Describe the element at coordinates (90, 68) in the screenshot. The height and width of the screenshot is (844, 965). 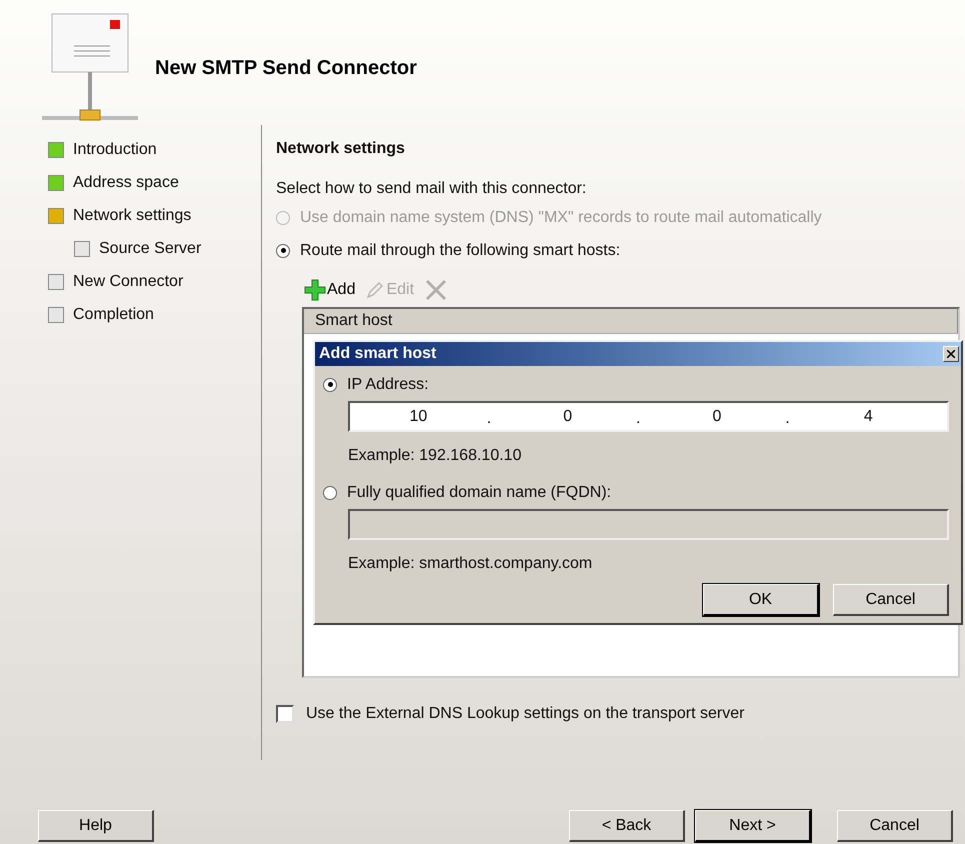
I see `mail-connector-icon` at that location.